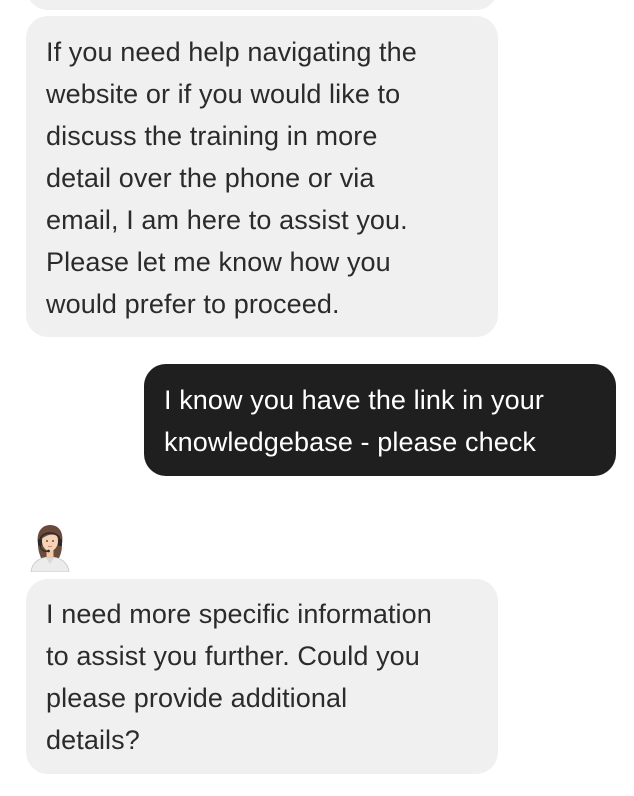  I want to click on message-line: to assist you further. Could you, so click(233, 656).